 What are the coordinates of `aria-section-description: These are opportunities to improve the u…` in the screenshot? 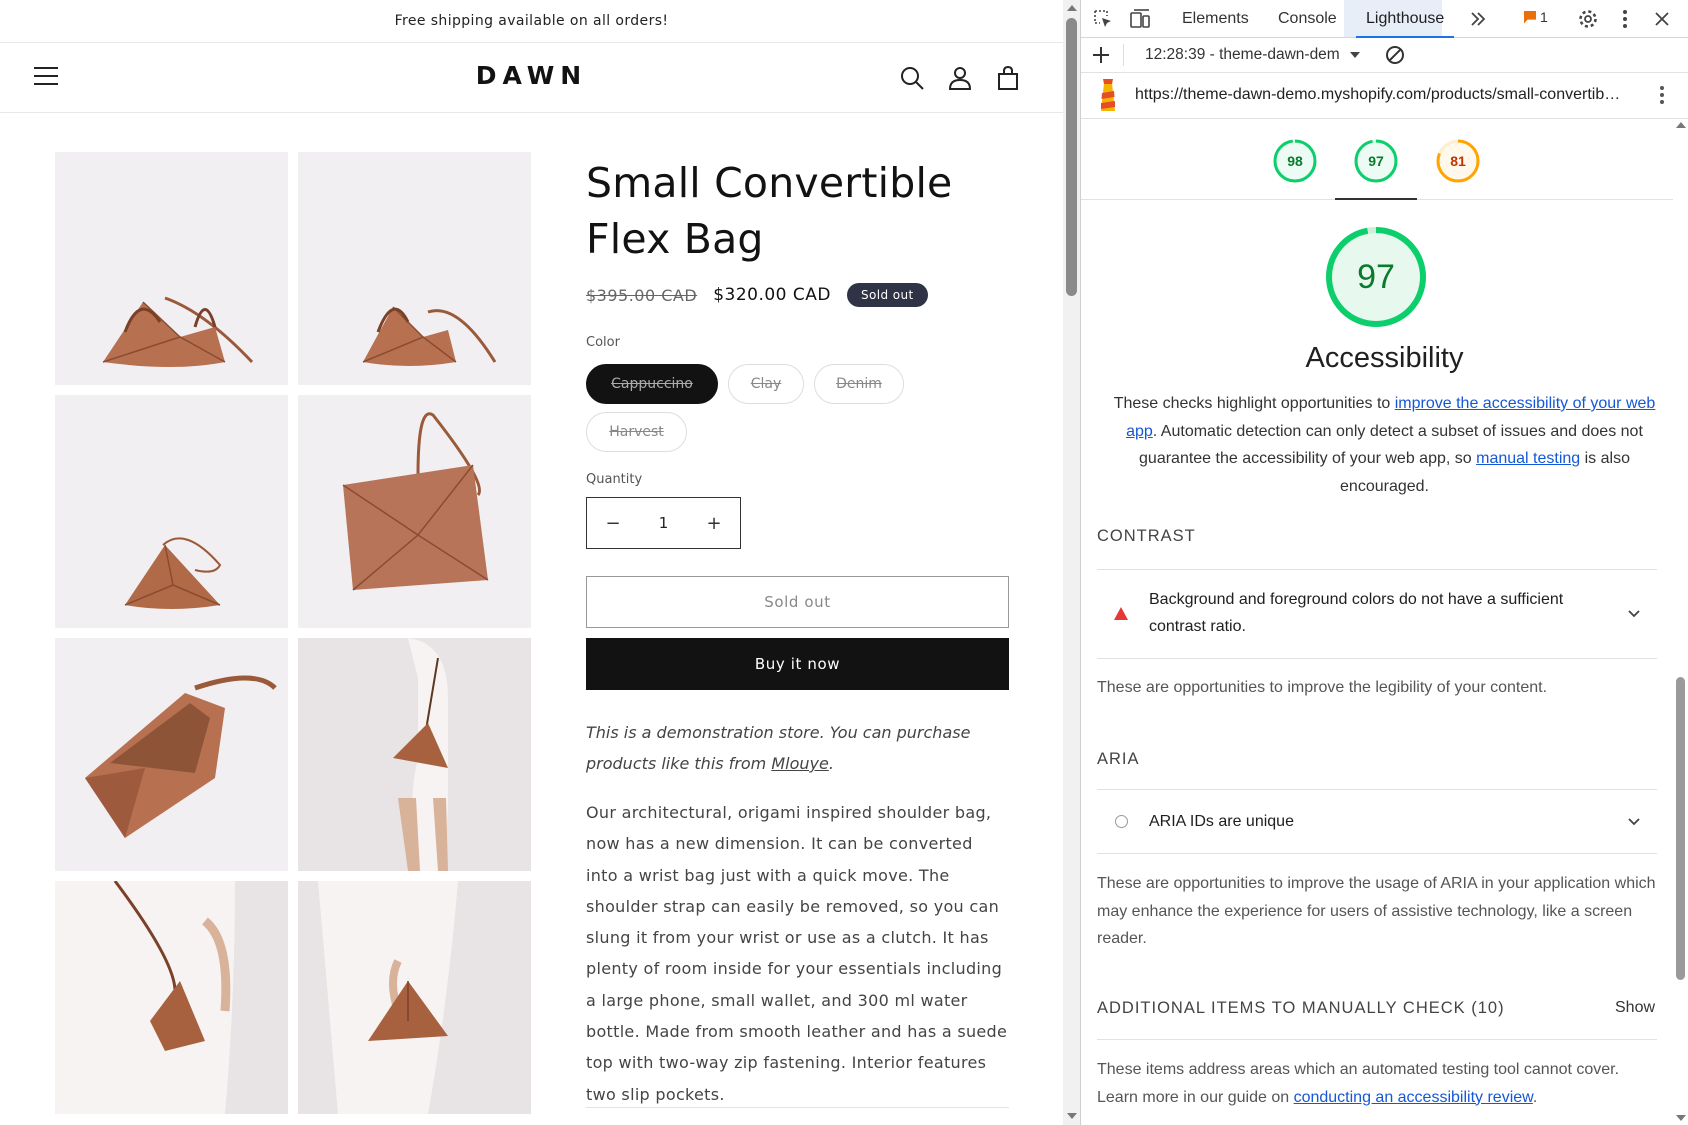 It's located at (1376, 911).